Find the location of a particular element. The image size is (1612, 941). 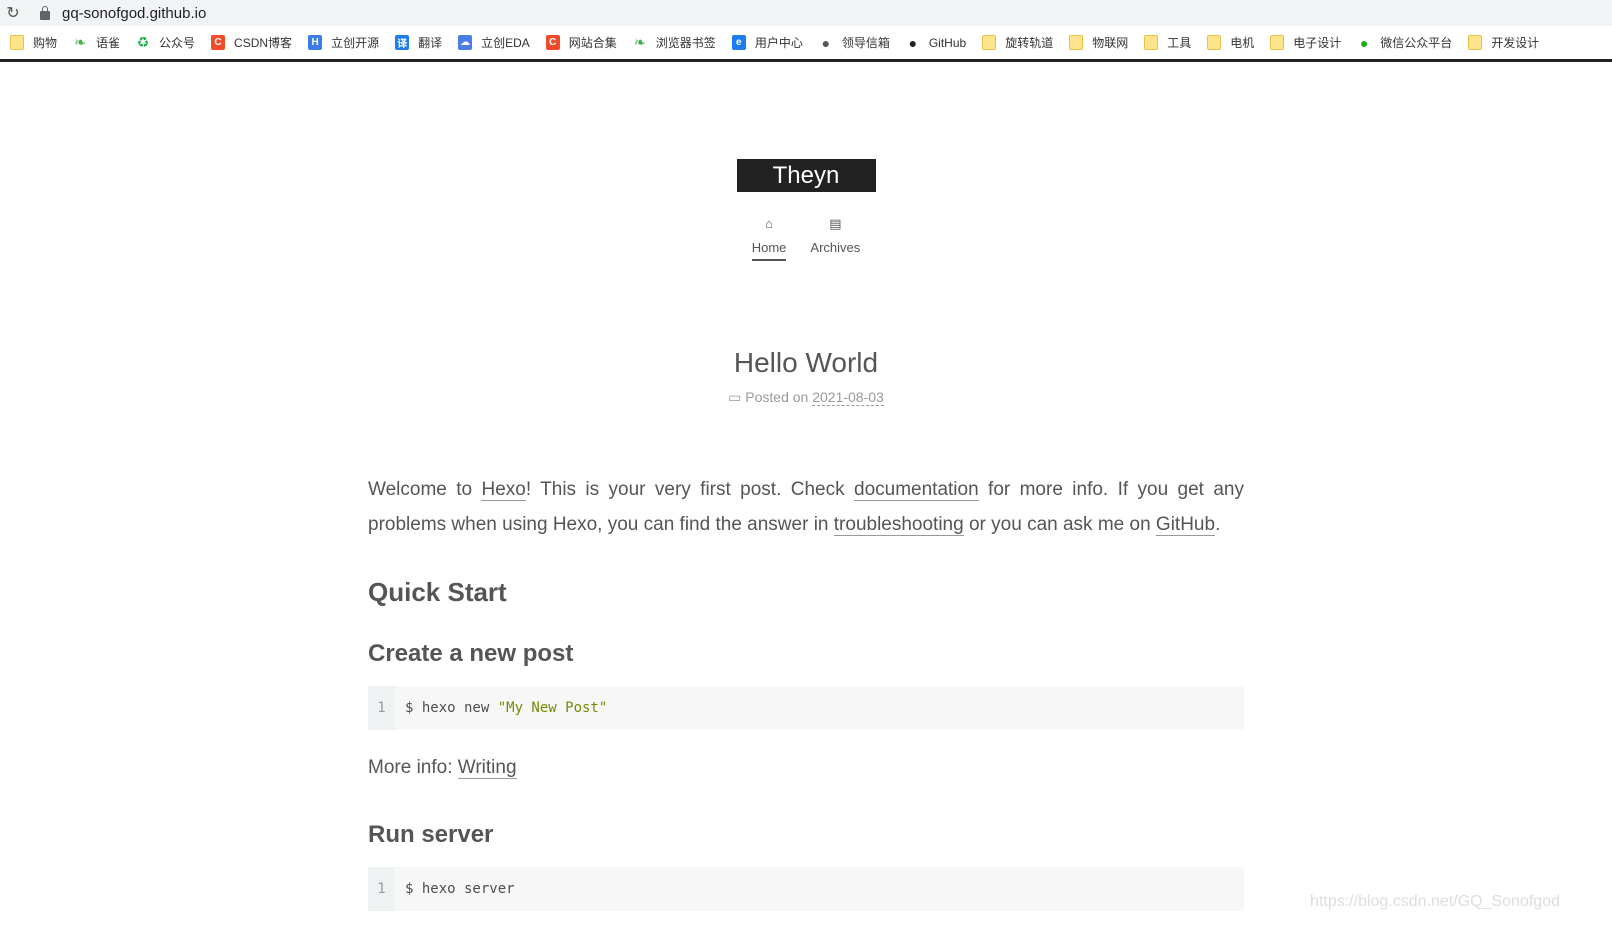

url-text: gq-sonofgod.github.io is located at coordinates (134, 13).